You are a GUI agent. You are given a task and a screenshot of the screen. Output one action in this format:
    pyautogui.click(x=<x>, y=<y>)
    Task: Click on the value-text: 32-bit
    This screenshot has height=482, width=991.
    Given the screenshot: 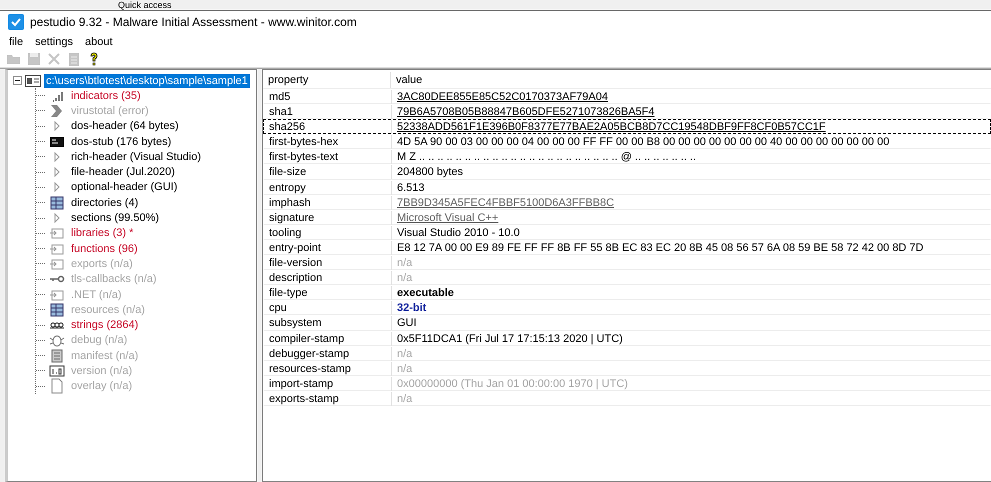 What is the action you would take?
    pyautogui.click(x=411, y=308)
    